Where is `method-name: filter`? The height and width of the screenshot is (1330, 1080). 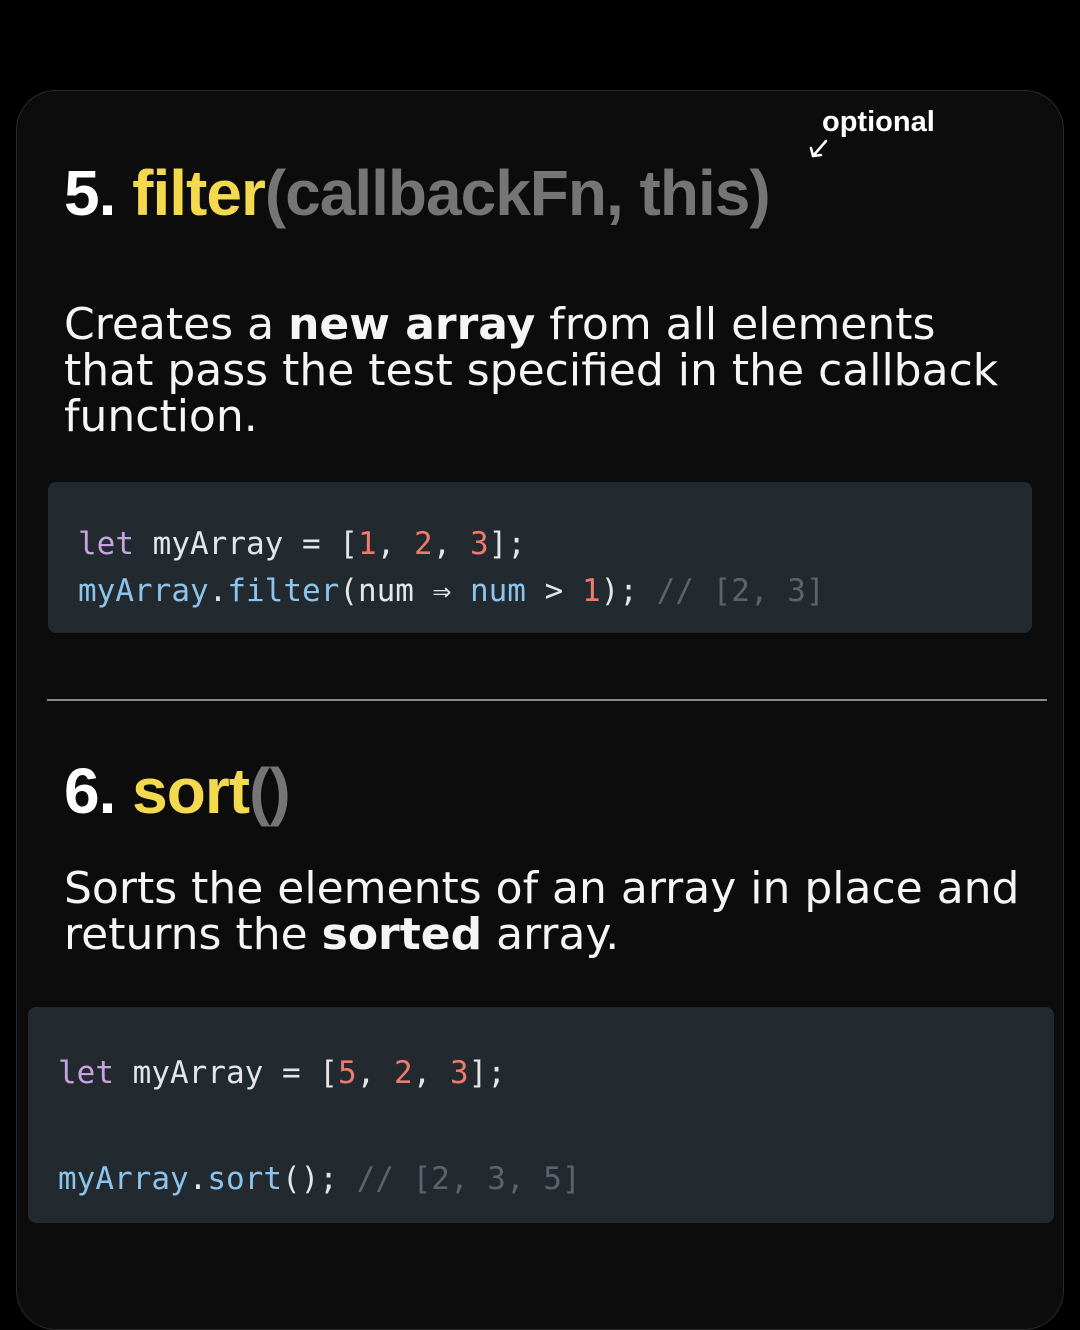
method-name: filter is located at coordinates (199, 193).